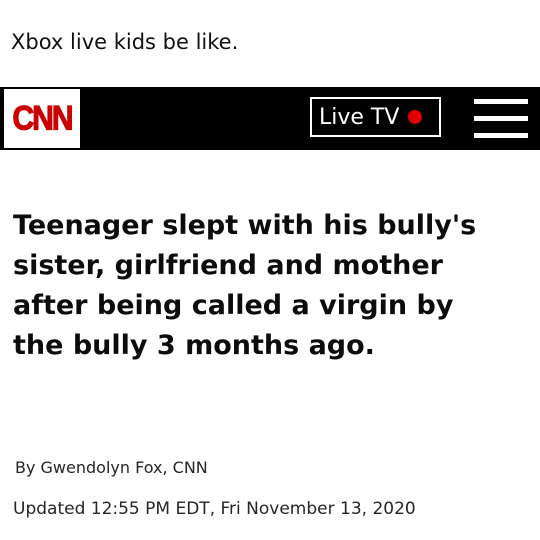 The height and width of the screenshot is (540, 540). Describe the element at coordinates (125, 42) in the screenshot. I see `meme-caption: Xbox live kids be like.` at that location.